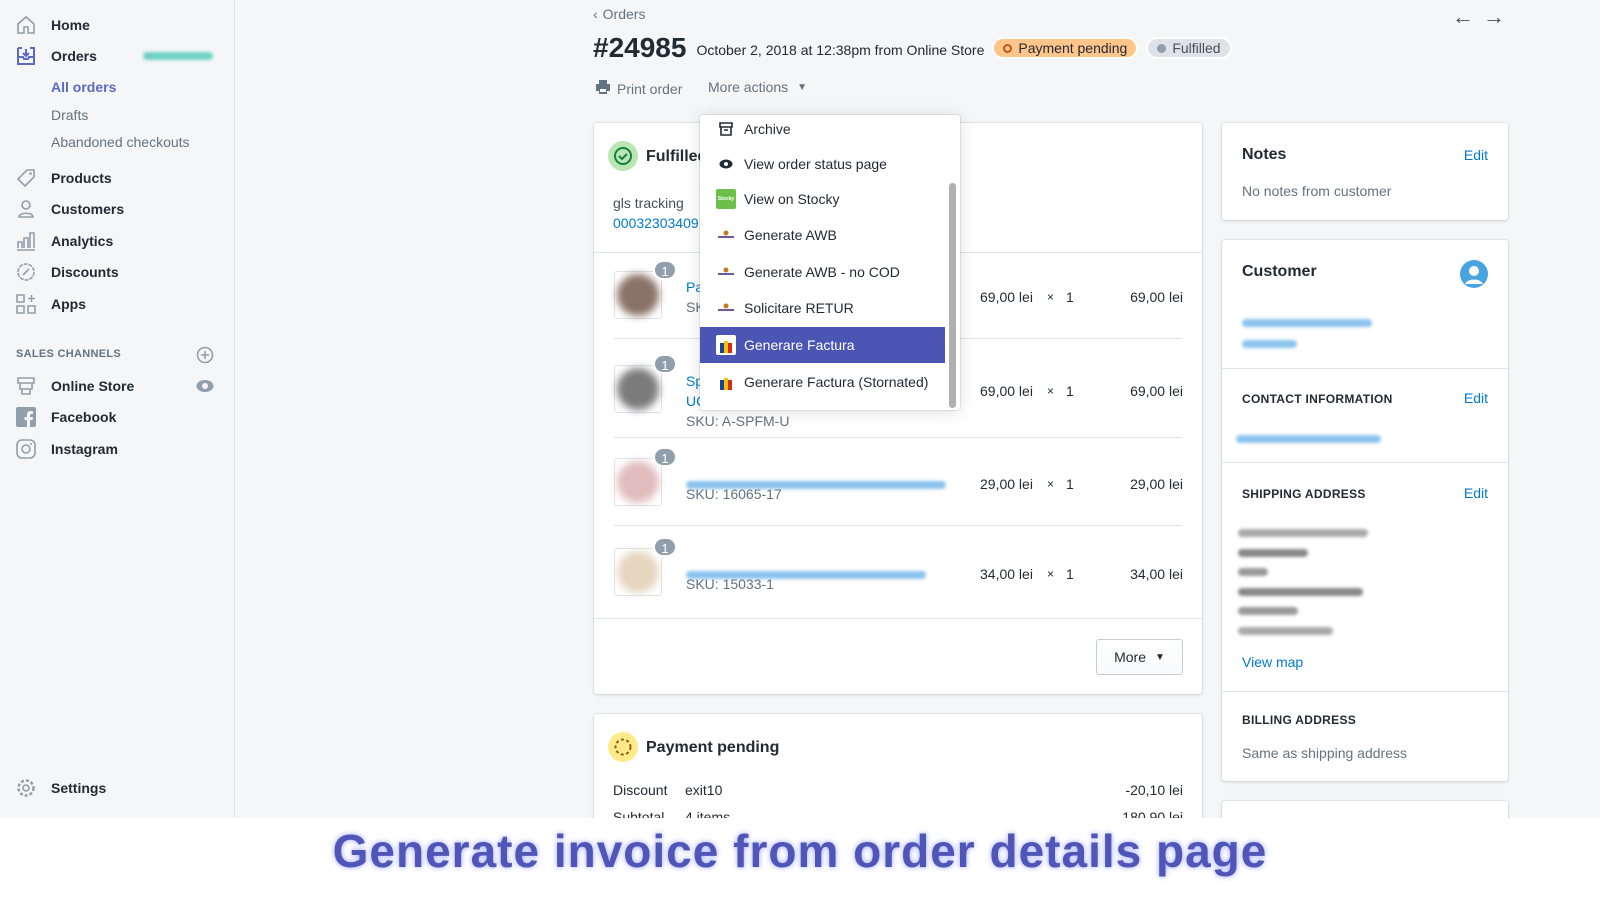 This screenshot has height=900, width=1600. Describe the element at coordinates (1130, 657) in the screenshot. I see `more-label: More` at that location.